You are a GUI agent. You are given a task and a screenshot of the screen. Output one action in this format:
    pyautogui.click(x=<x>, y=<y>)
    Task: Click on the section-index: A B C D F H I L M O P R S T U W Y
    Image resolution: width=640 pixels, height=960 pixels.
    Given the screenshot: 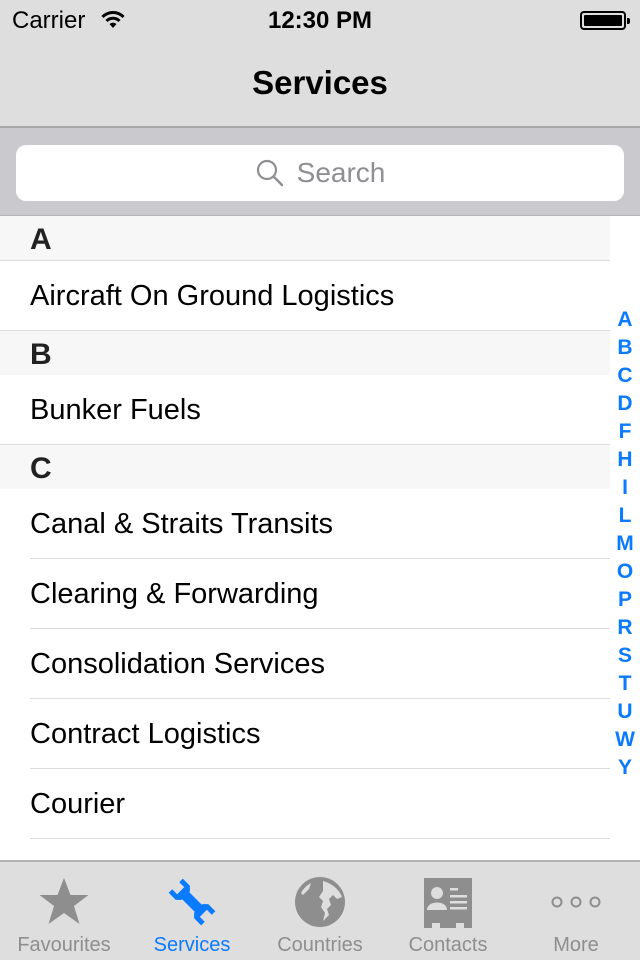 What is the action you would take?
    pyautogui.click(x=625, y=544)
    